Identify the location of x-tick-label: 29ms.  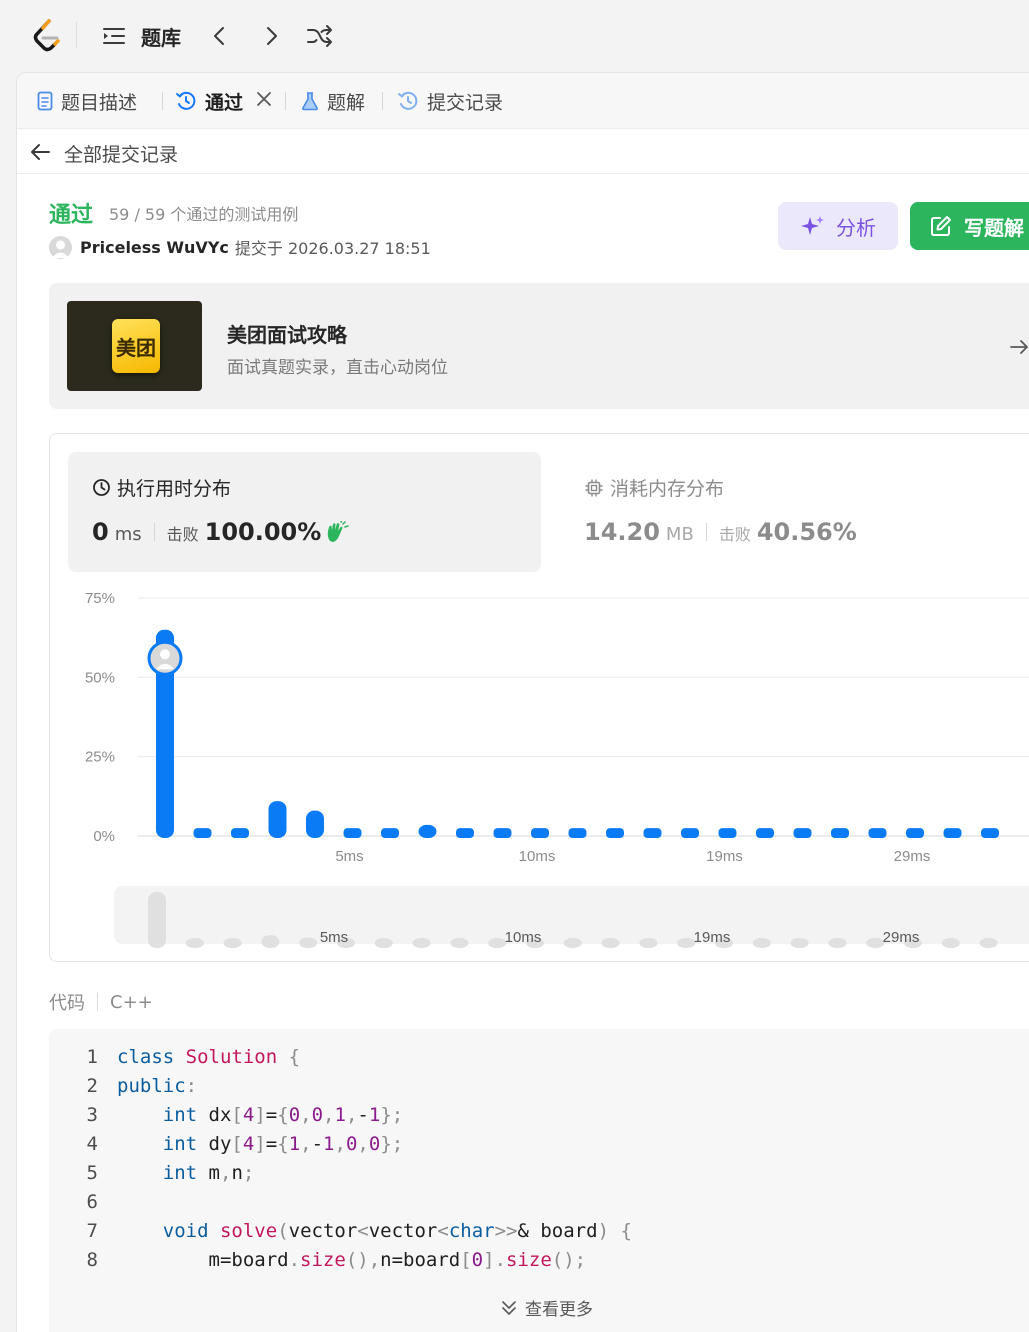
(912, 856).